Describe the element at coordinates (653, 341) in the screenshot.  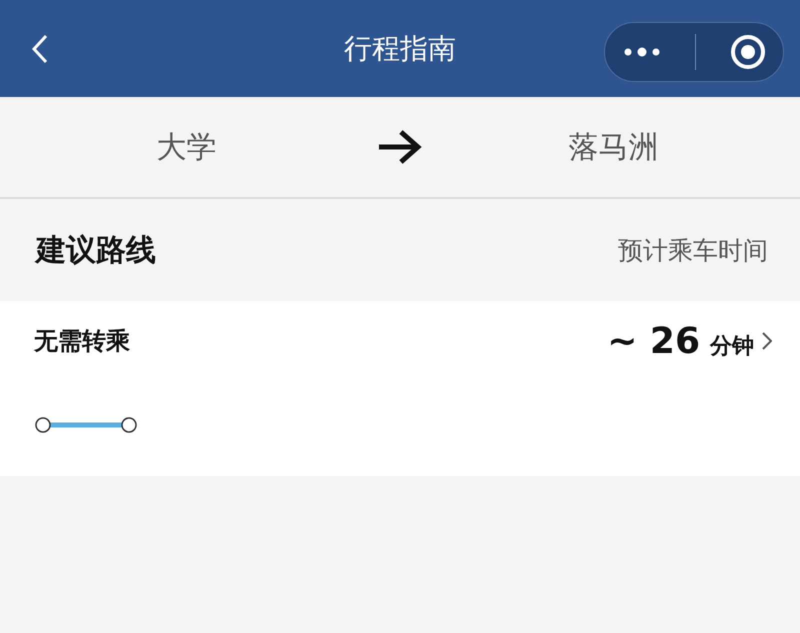
I see `duration-value: ~ 26` at that location.